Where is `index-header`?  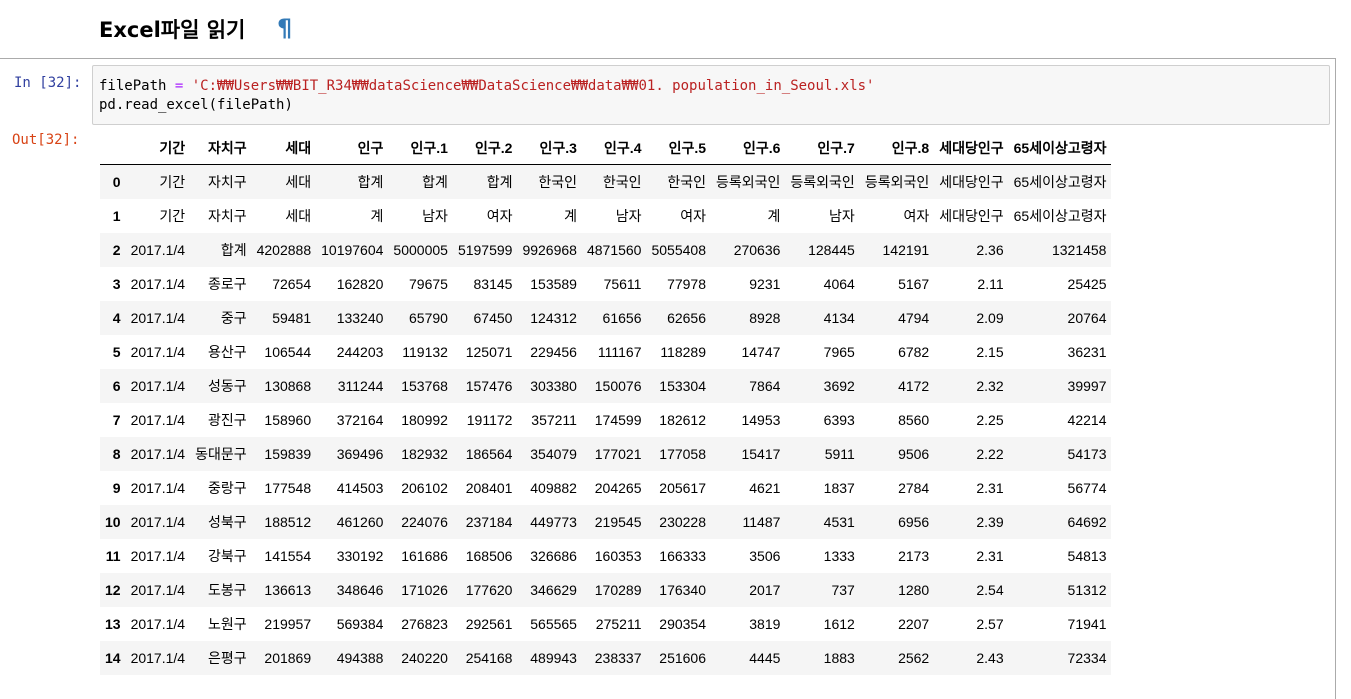 index-header is located at coordinates (113, 148).